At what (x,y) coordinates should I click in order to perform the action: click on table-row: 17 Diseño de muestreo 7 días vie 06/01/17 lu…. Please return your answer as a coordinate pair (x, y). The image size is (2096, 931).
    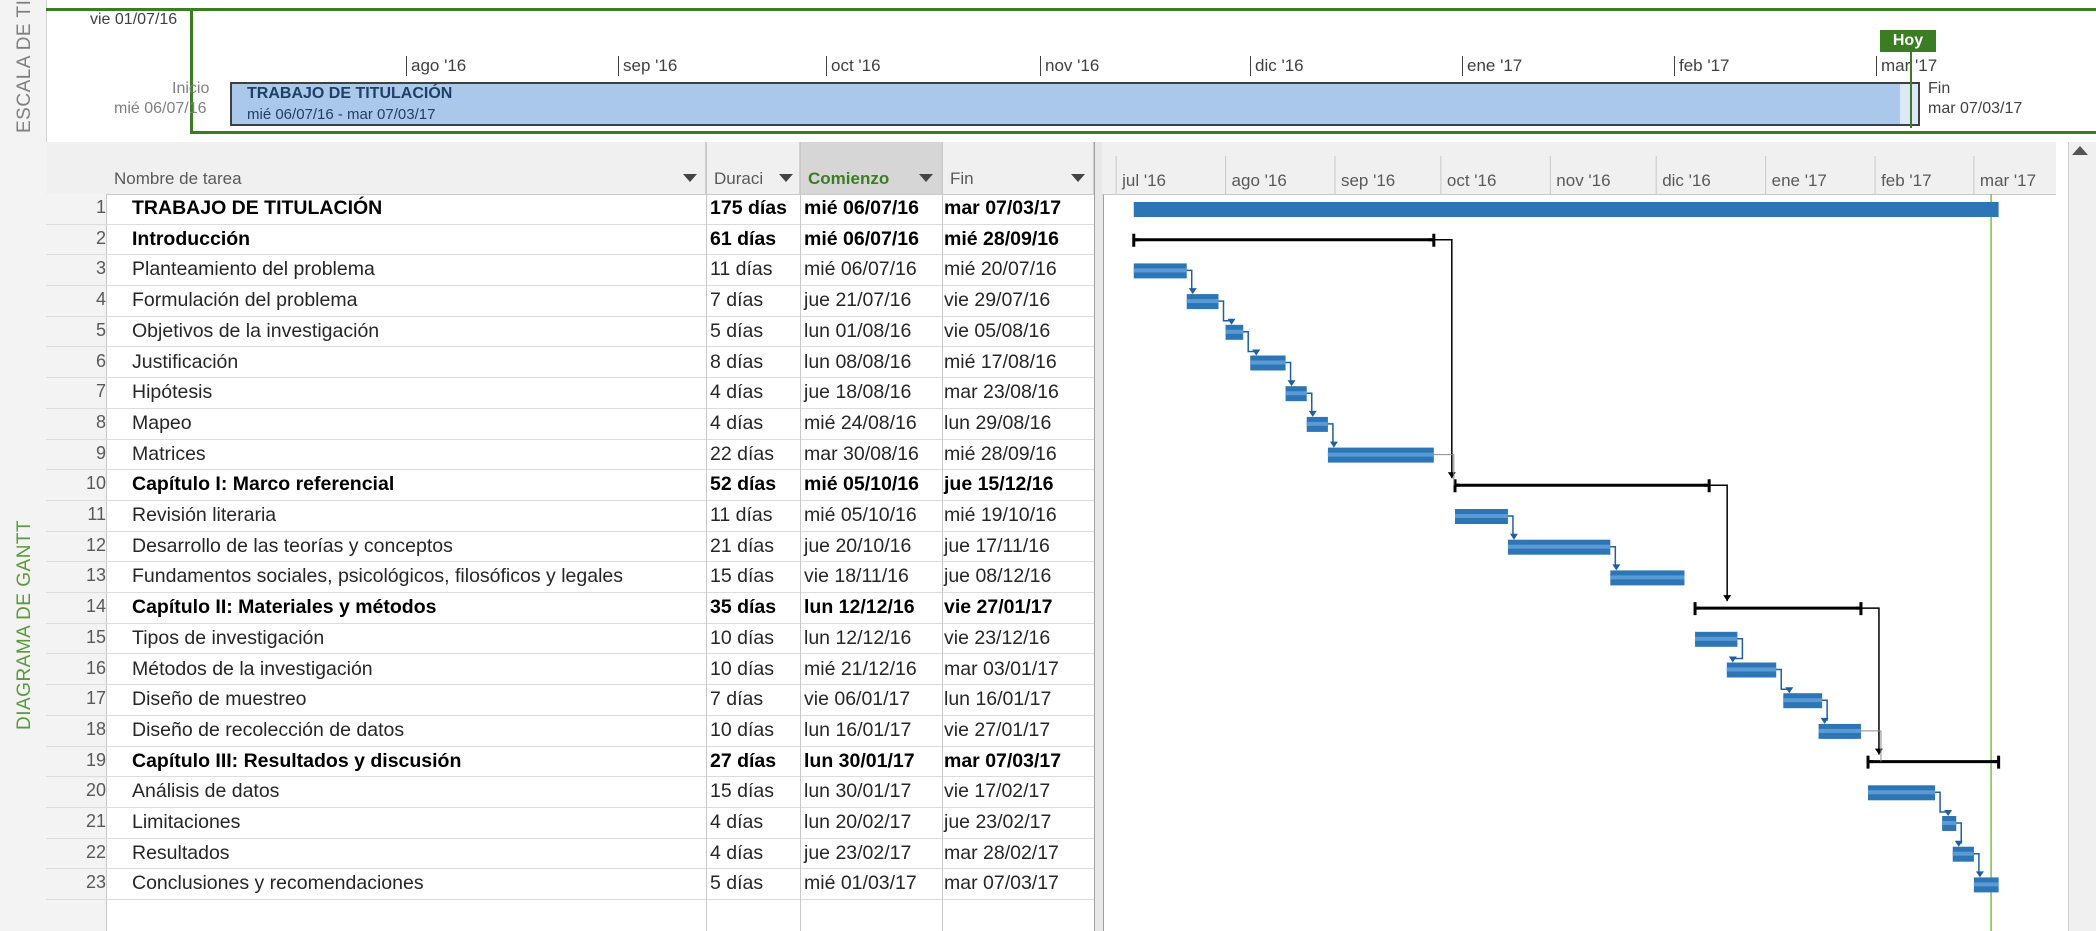
    Looking at the image, I should click on (570, 700).